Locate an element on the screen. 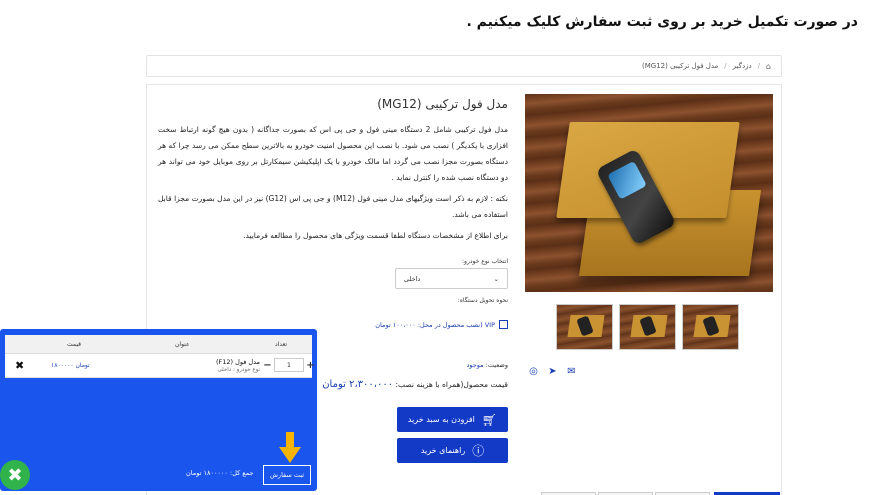 This screenshot has width=876, height=495. price-label: قیمت محصول(همراه با هزینه نصب: is located at coordinates (451, 384).